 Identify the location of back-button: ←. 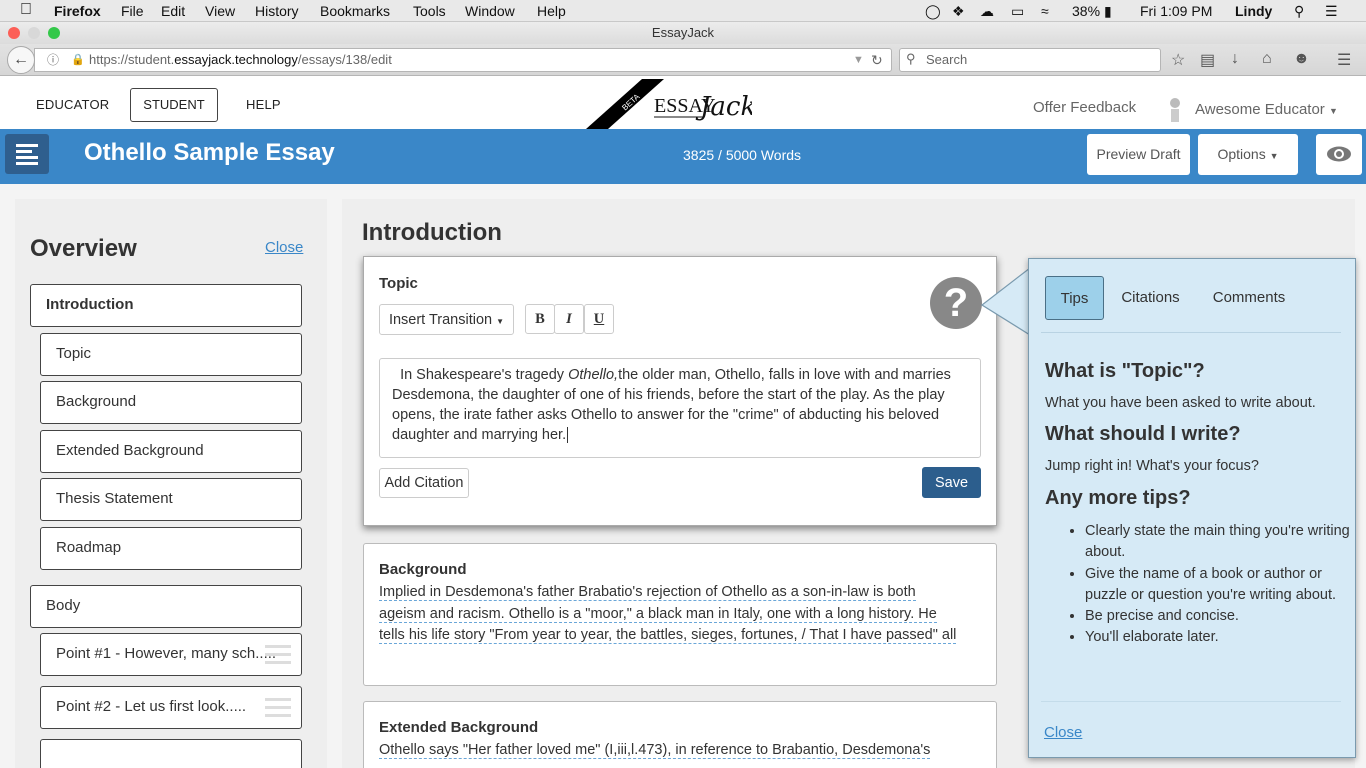
(21, 60).